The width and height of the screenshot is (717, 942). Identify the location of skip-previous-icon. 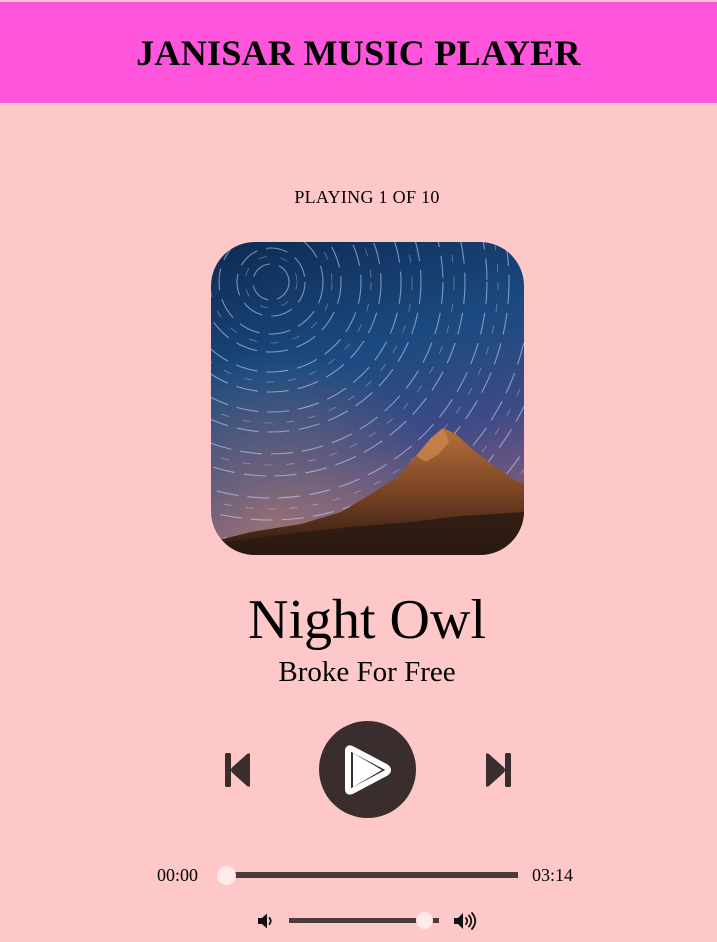
(237, 770).